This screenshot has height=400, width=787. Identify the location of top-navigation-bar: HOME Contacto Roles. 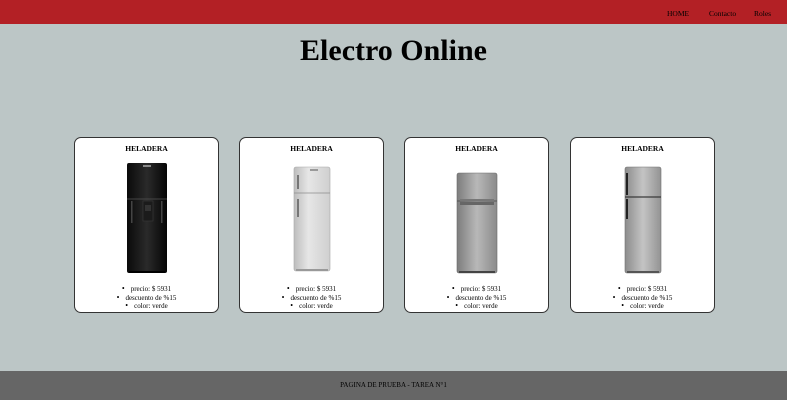
(393, 12).